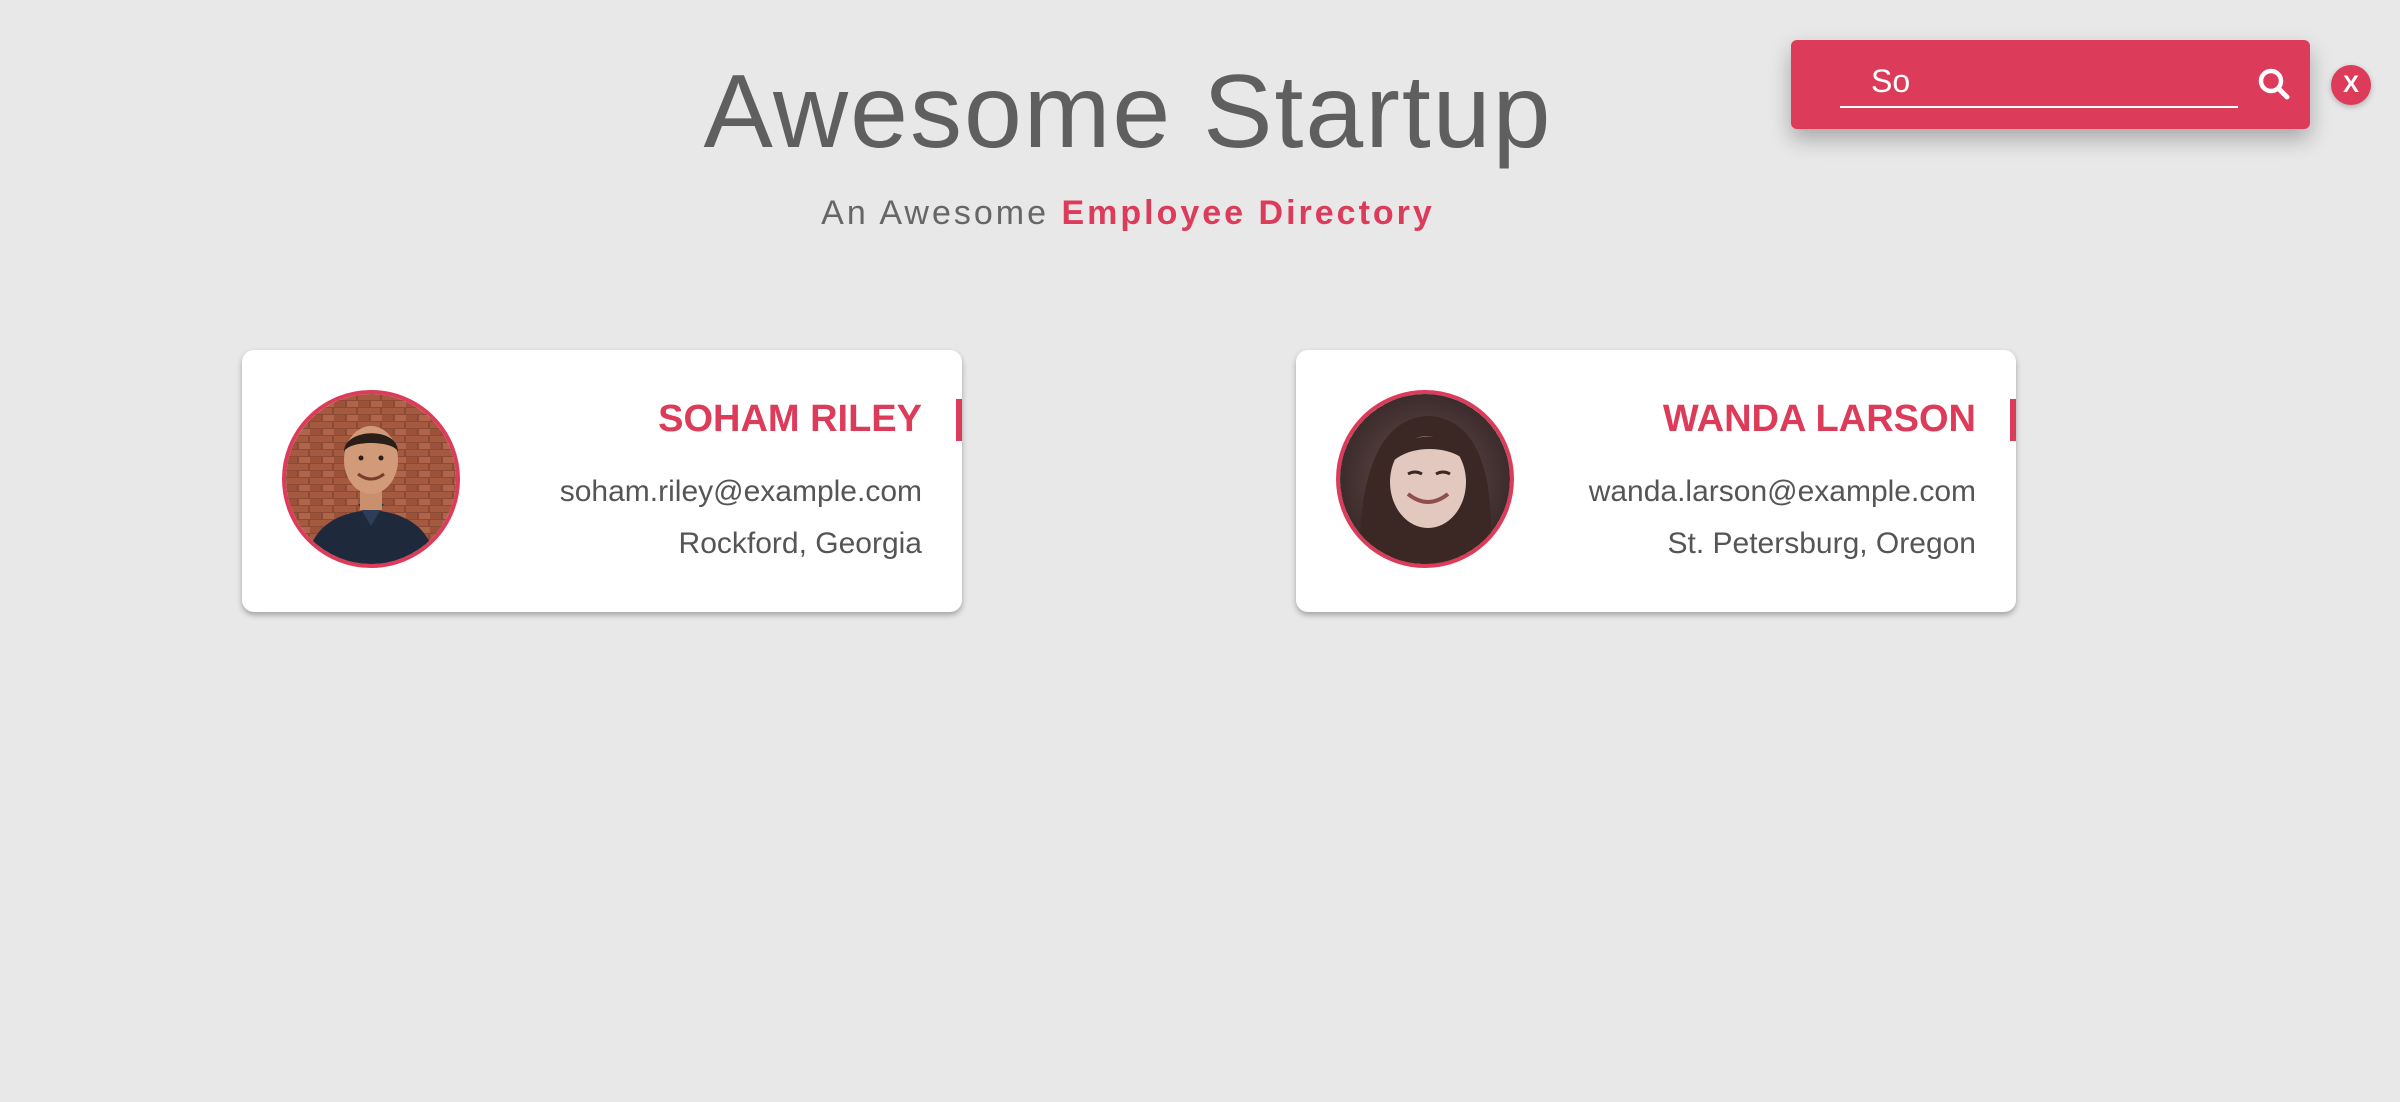 The height and width of the screenshot is (1102, 2400). I want to click on employee-location: St. Petersburg, Oregon, so click(1822, 543).